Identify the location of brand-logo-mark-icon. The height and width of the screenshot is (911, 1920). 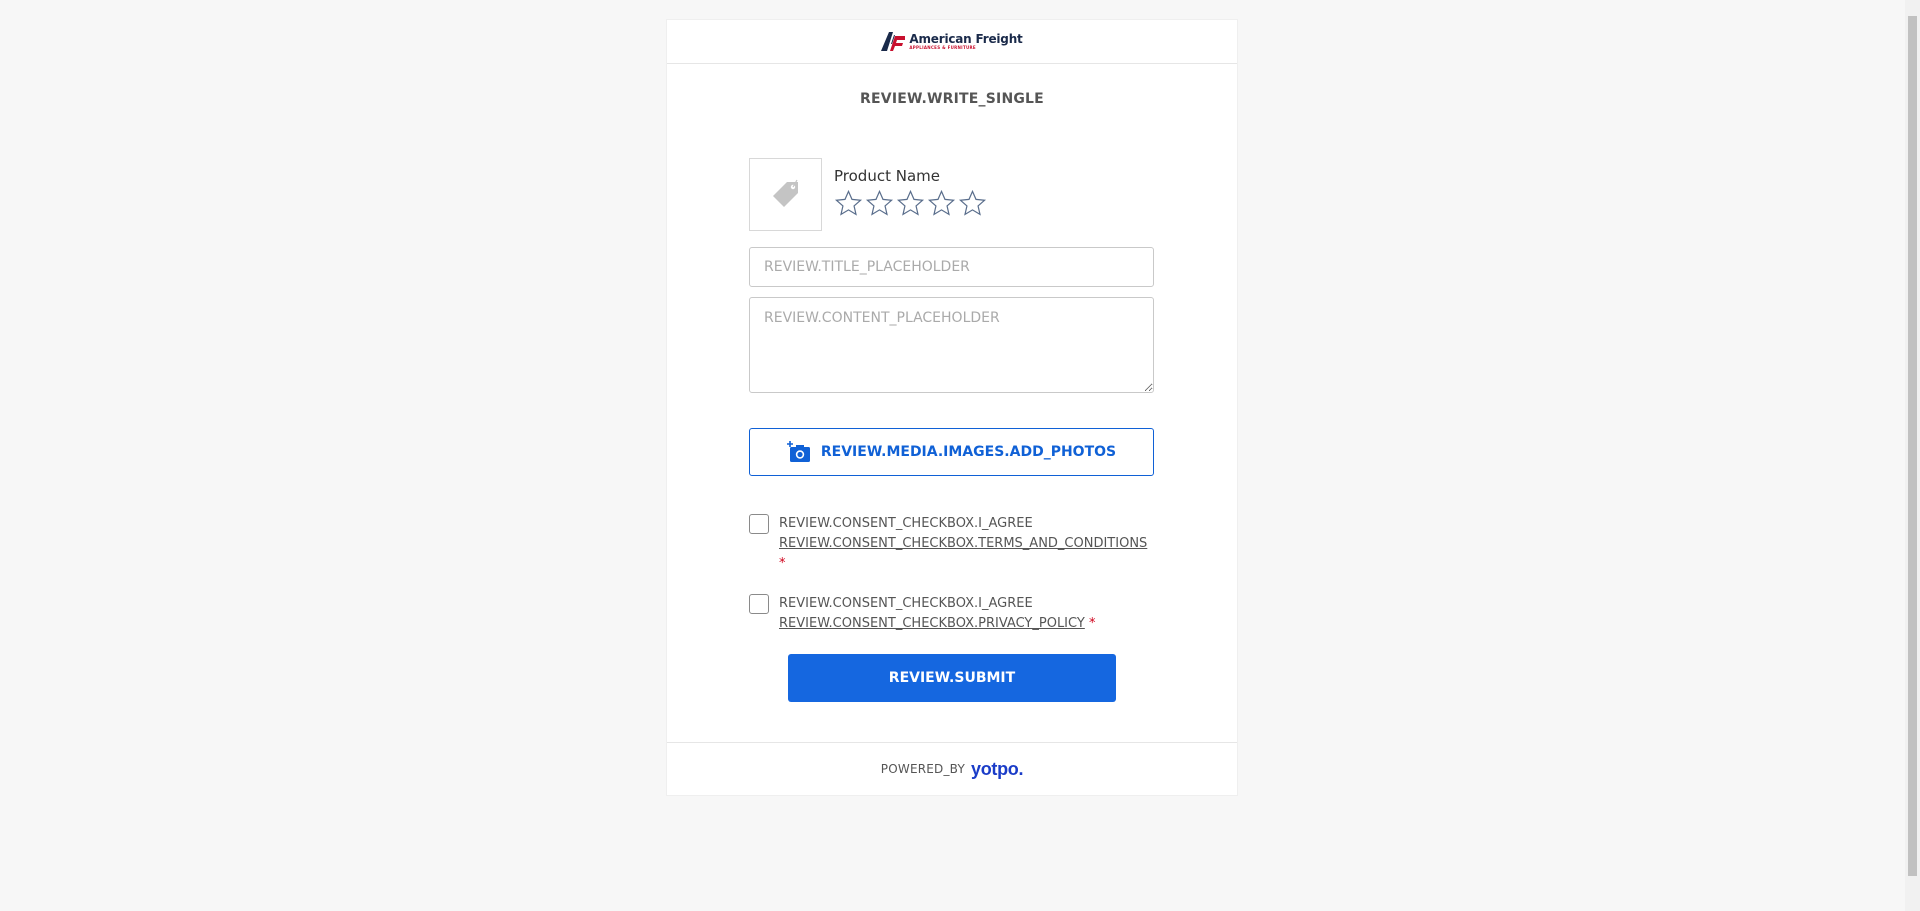
(893, 41).